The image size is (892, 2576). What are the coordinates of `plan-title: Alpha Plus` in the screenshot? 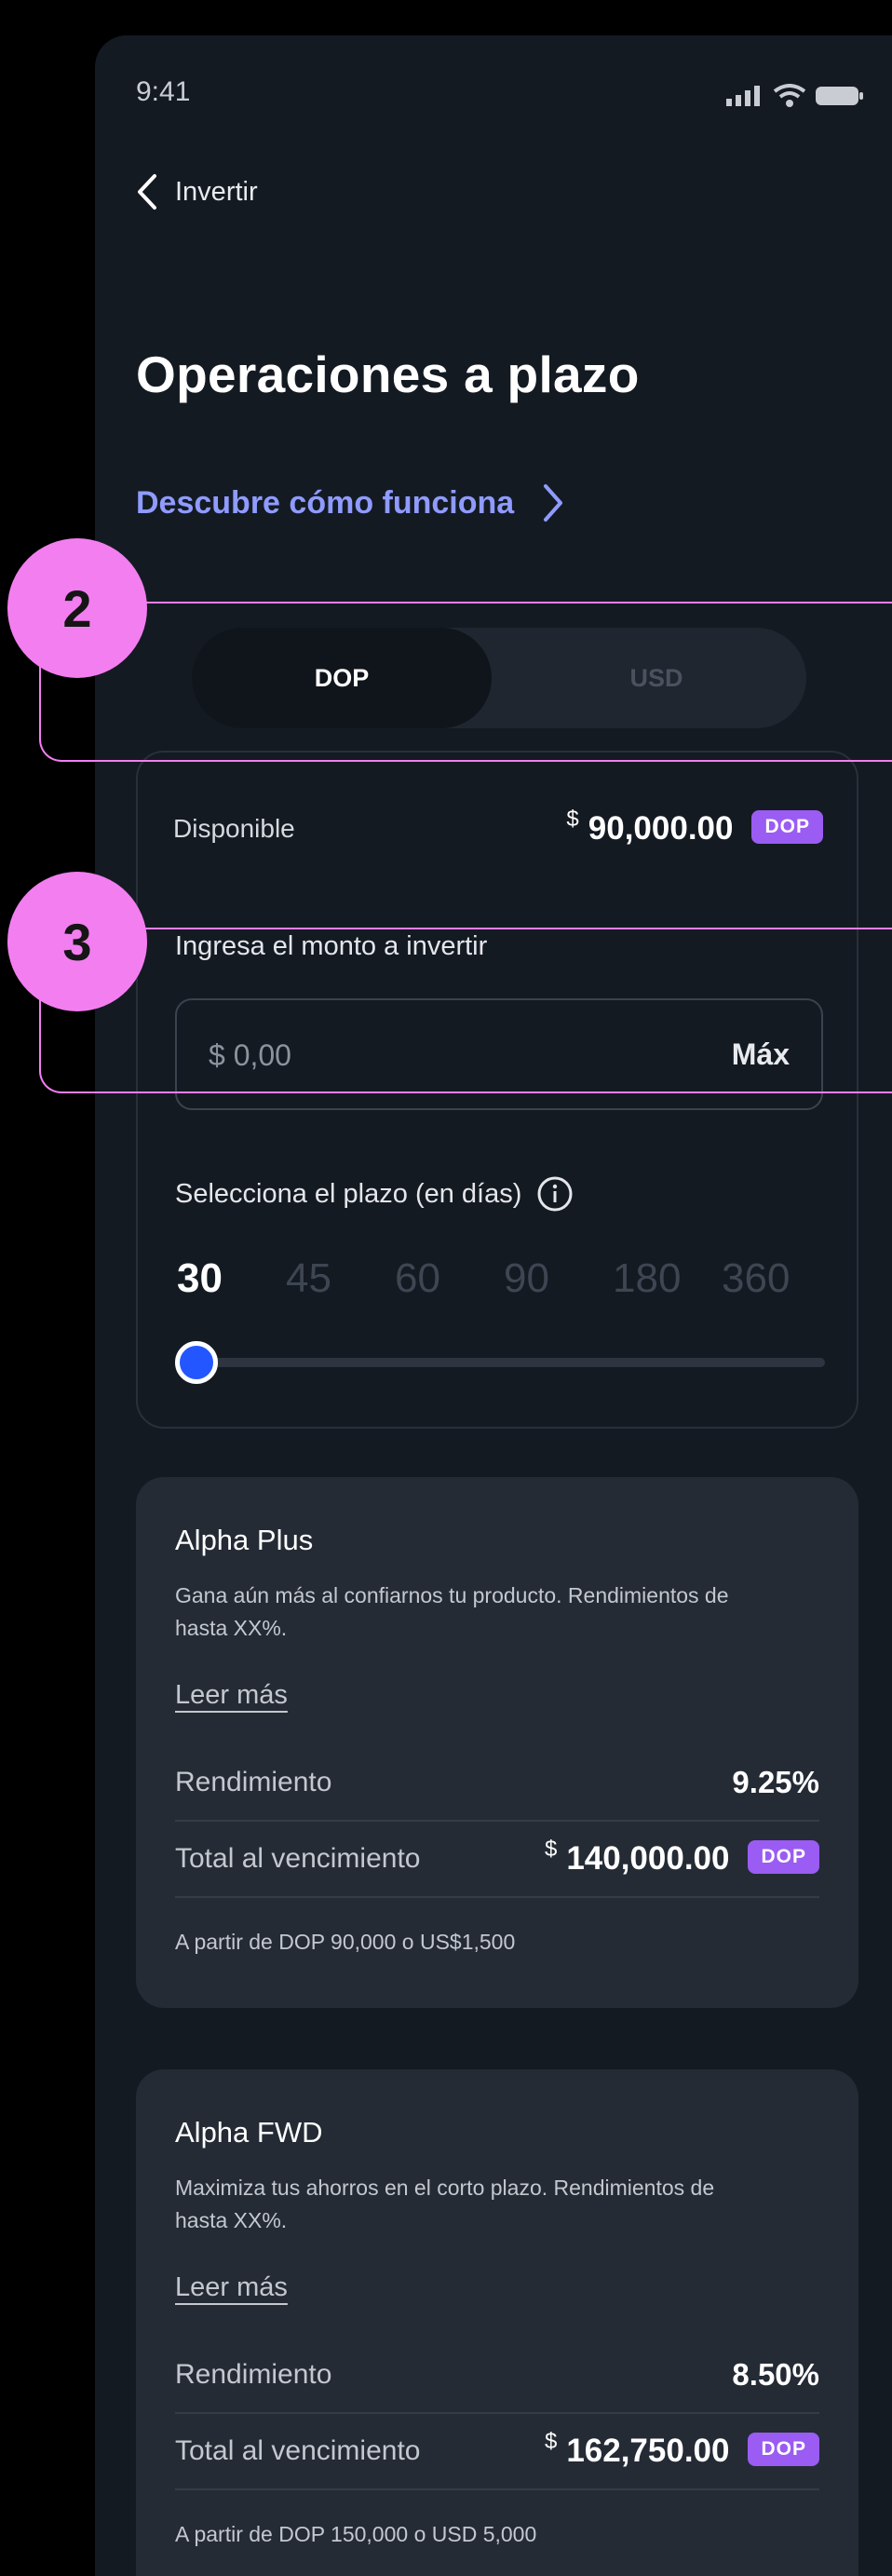 It's located at (245, 1540).